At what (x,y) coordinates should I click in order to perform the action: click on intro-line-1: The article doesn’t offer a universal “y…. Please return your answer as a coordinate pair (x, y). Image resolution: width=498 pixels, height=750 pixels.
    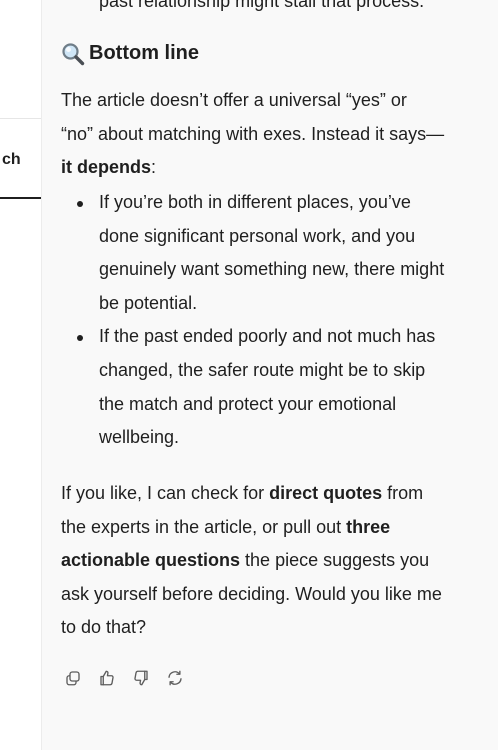
    Looking at the image, I should click on (234, 100).